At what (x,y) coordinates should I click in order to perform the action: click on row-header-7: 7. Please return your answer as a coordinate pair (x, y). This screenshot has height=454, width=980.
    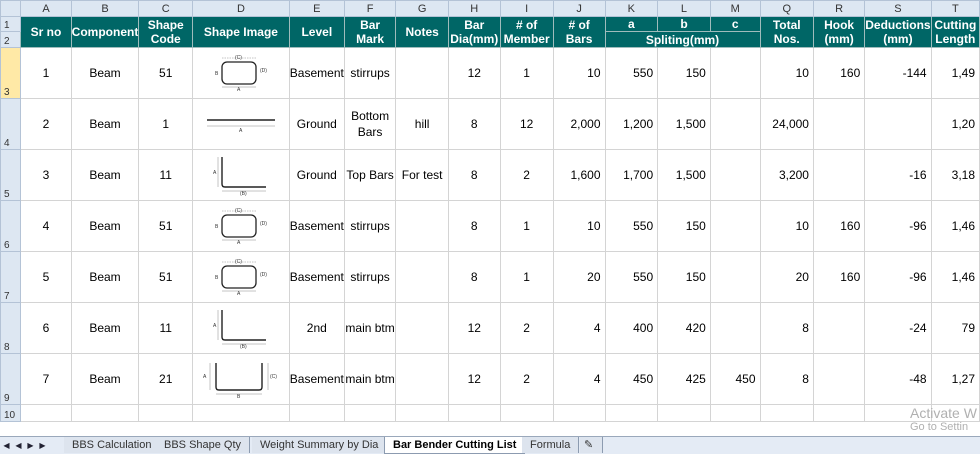
    Looking at the image, I should click on (11, 277).